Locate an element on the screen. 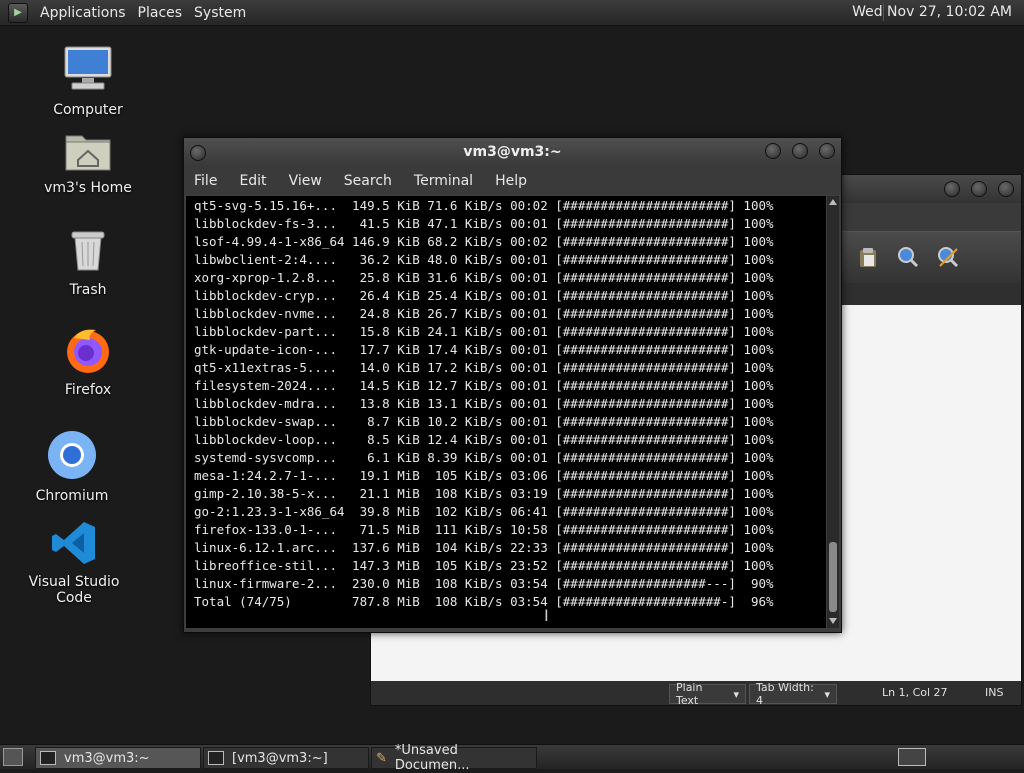  desktop-icon-chromium: Chromium is located at coordinates (72, 467).